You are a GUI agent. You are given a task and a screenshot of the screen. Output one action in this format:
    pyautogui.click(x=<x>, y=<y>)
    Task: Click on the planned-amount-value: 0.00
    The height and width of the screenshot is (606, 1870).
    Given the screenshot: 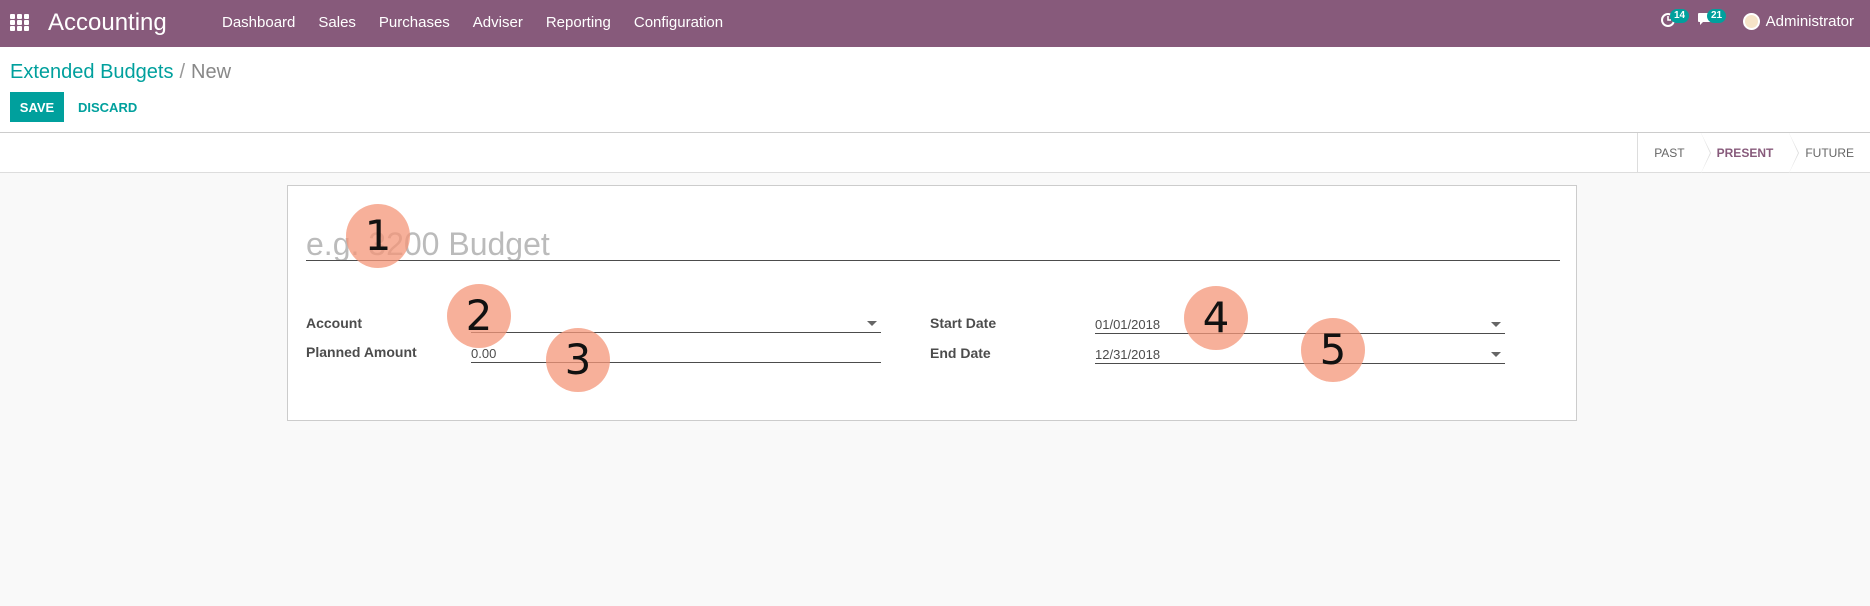 What is the action you would take?
    pyautogui.click(x=484, y=353)
    